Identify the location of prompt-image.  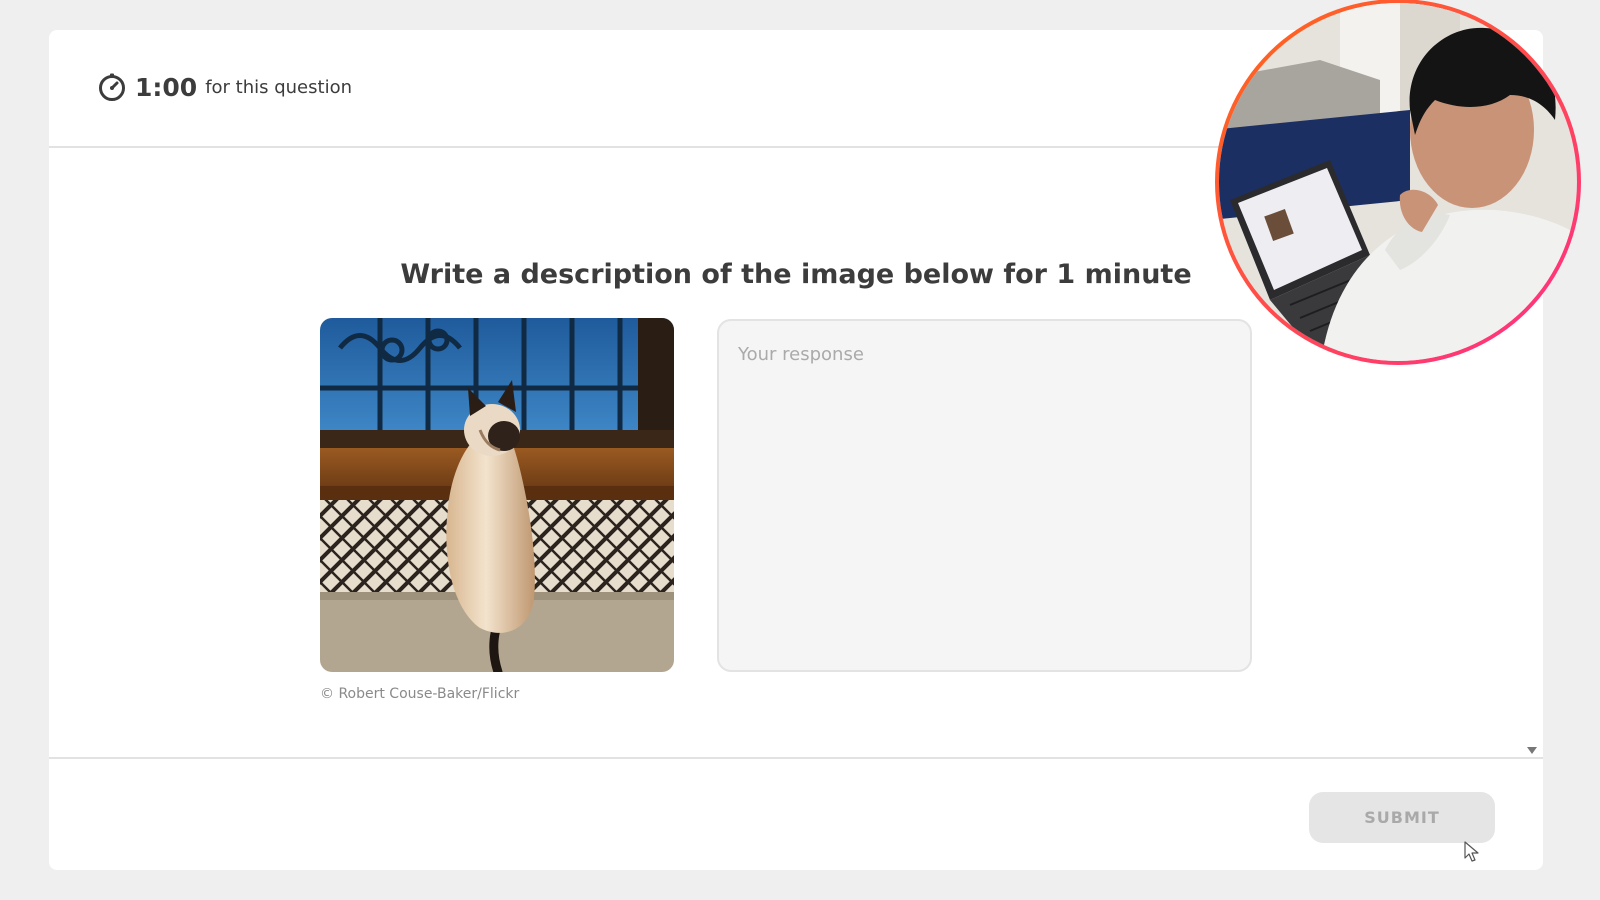
(497, 495).